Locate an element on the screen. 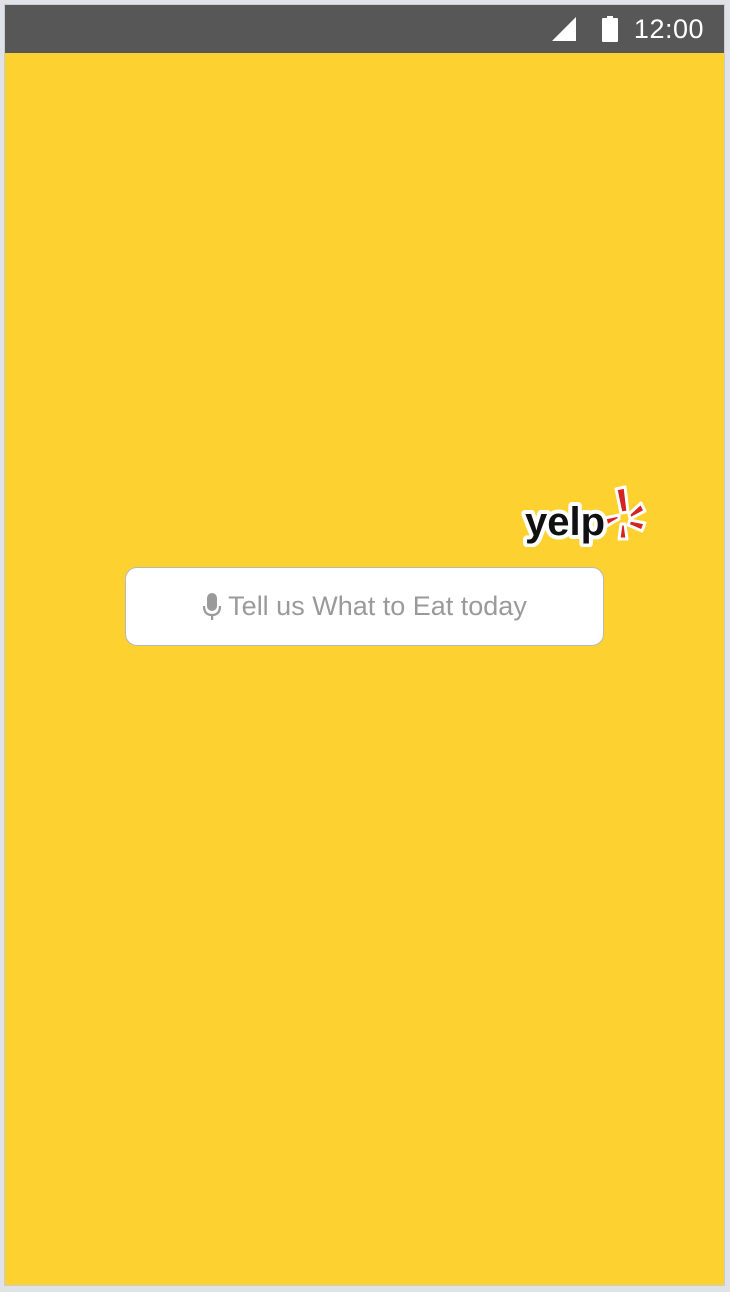 The width and height of the screenshot is (730, 1292). signal-icon is located at coordinates (563, 29).